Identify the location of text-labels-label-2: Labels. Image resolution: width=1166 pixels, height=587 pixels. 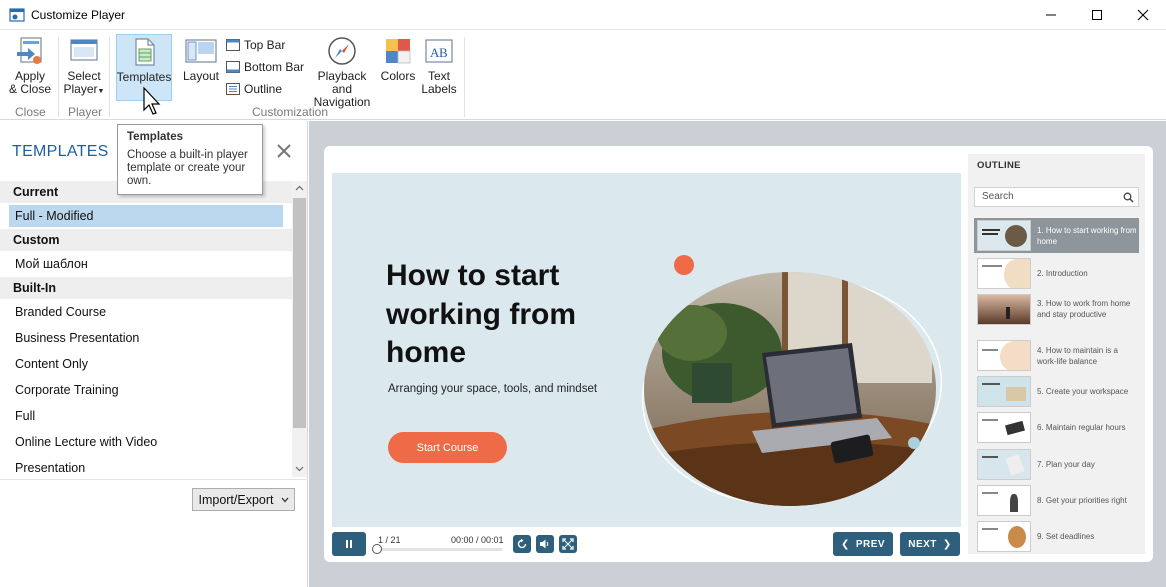
(439, 89).